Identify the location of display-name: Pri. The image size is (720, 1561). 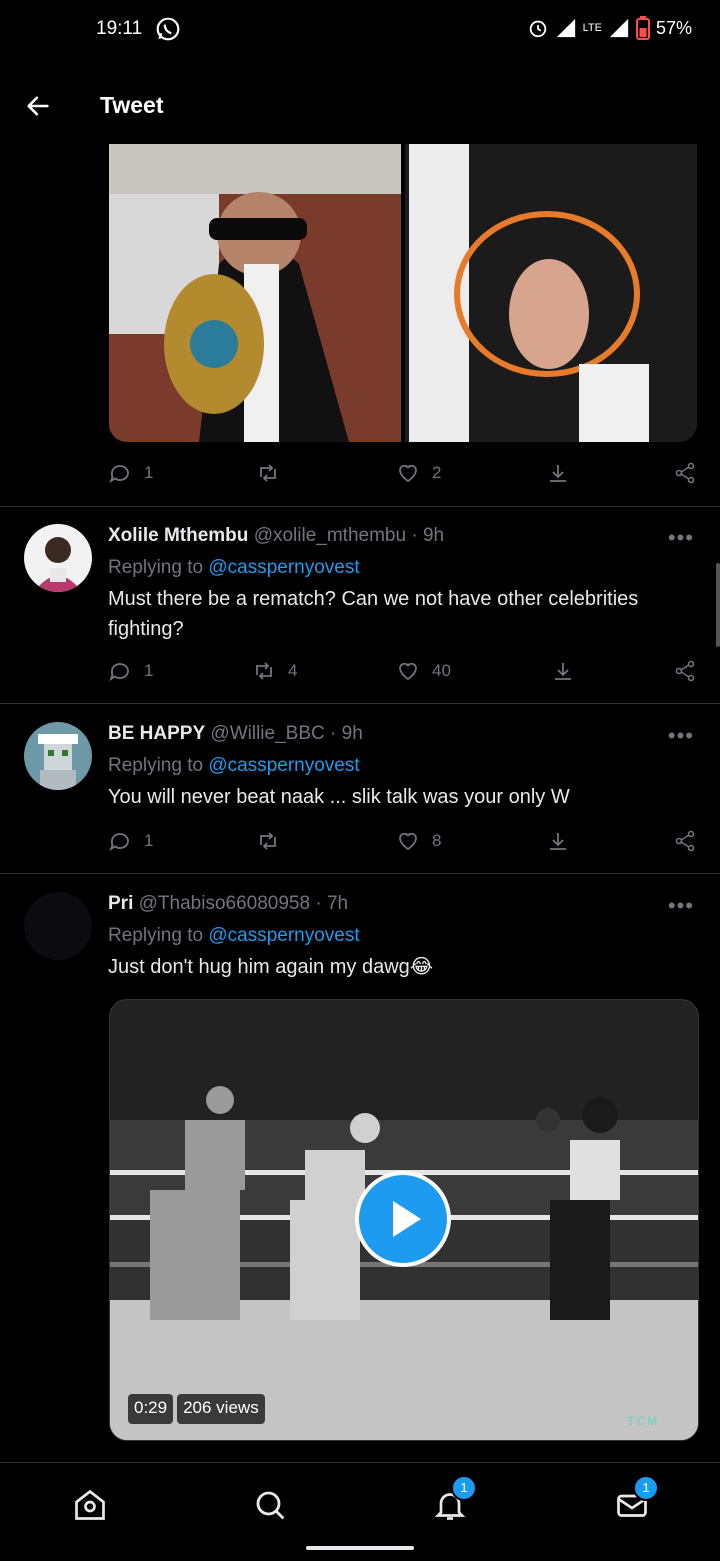
(120, 903).